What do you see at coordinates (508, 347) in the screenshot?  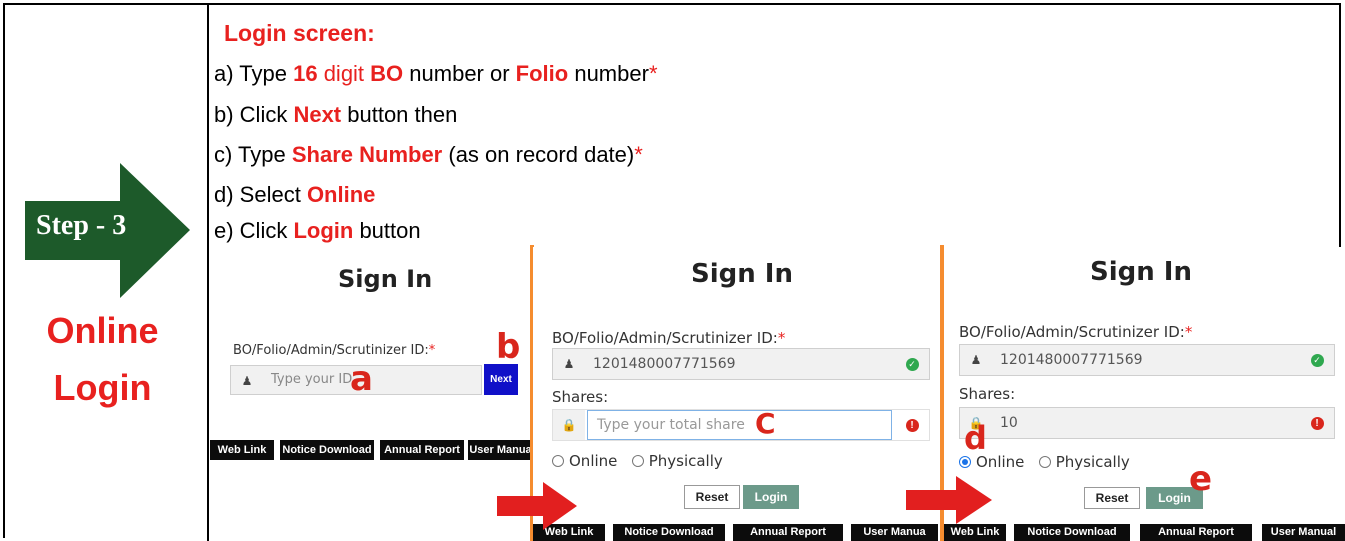 I see `marker-b: b` at bounding box center [508, 347].